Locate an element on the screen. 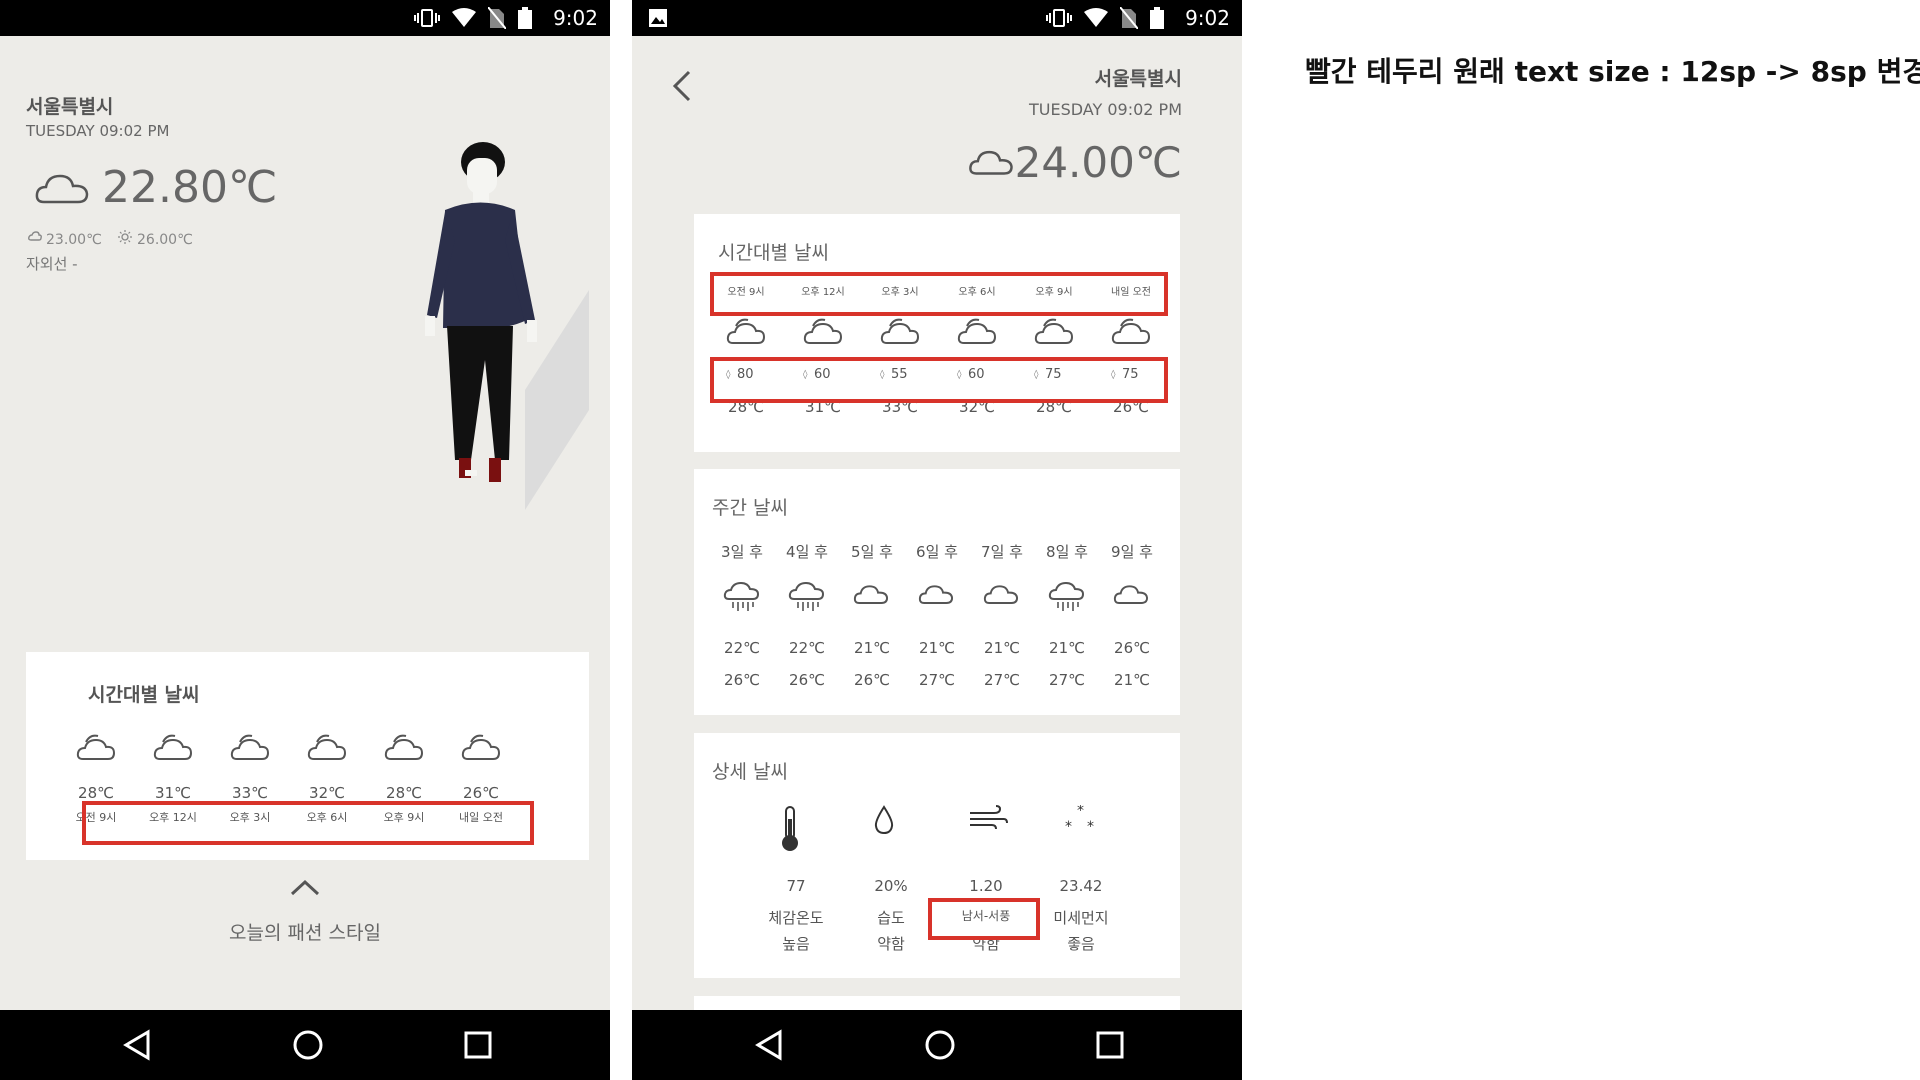  detail-label: 습도 is located at coordinates (891, 918).